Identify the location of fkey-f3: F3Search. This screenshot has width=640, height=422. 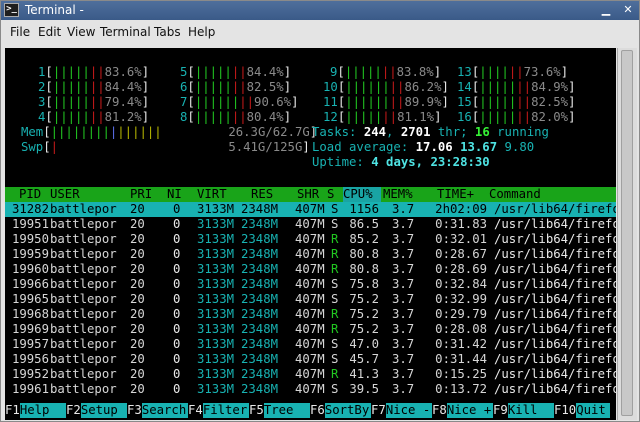
(157, 410).